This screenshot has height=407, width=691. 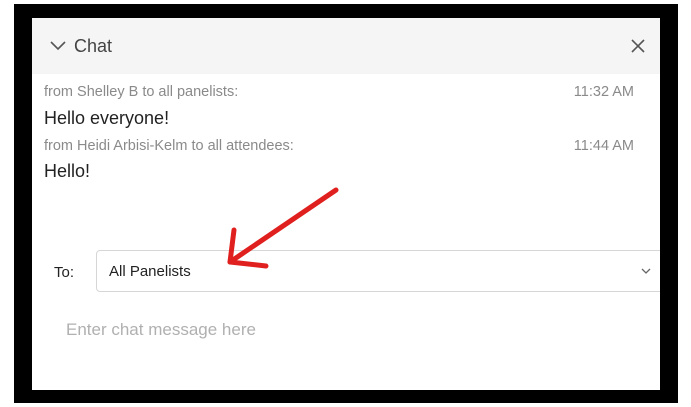 I want to click on message-text: Hello!, so click(x=67, y=171).